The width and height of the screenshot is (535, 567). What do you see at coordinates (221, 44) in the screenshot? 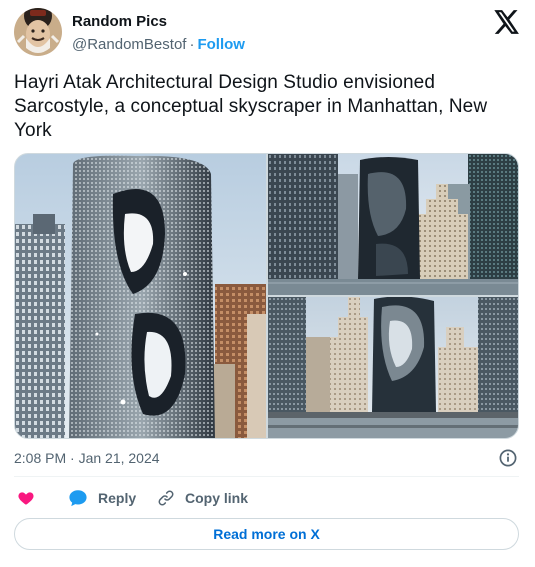
I see `follow-button: Follow` at bounding box center [221, 44].